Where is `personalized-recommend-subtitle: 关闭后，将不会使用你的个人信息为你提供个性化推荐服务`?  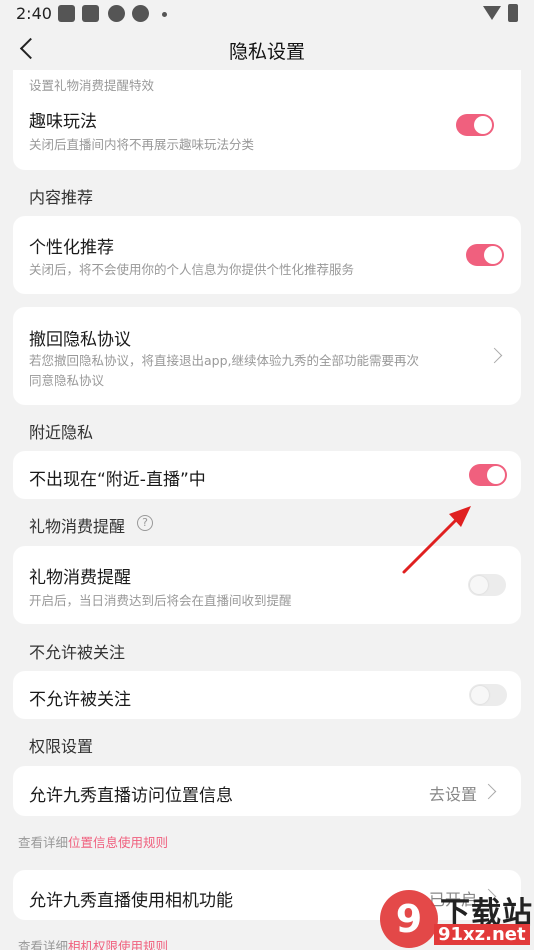
personalized-recommend-subtitle: 关闭后，将不会使用你的个人信息为你提供个性化推荐服务 is located at coordinates (192, 269).